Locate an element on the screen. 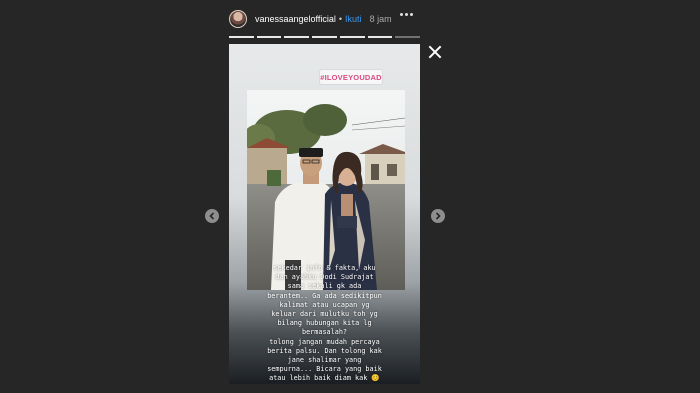  story-header: vanessaangelofficial • Ikuti 8 jam is located at coordinates (324, 19).